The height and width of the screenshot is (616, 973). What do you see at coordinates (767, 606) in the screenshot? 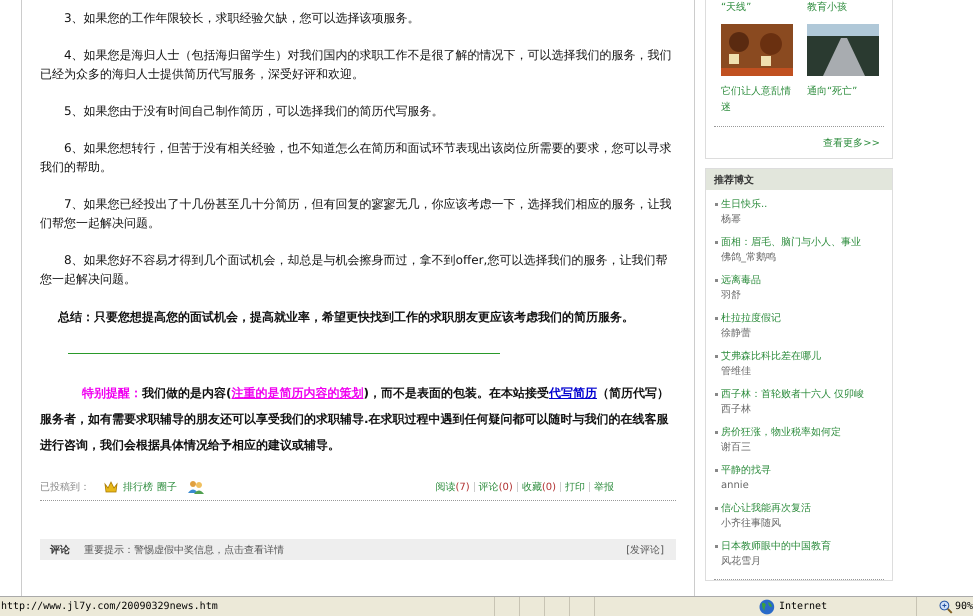
I see `globe-icon` at bounding box center [767, 606].